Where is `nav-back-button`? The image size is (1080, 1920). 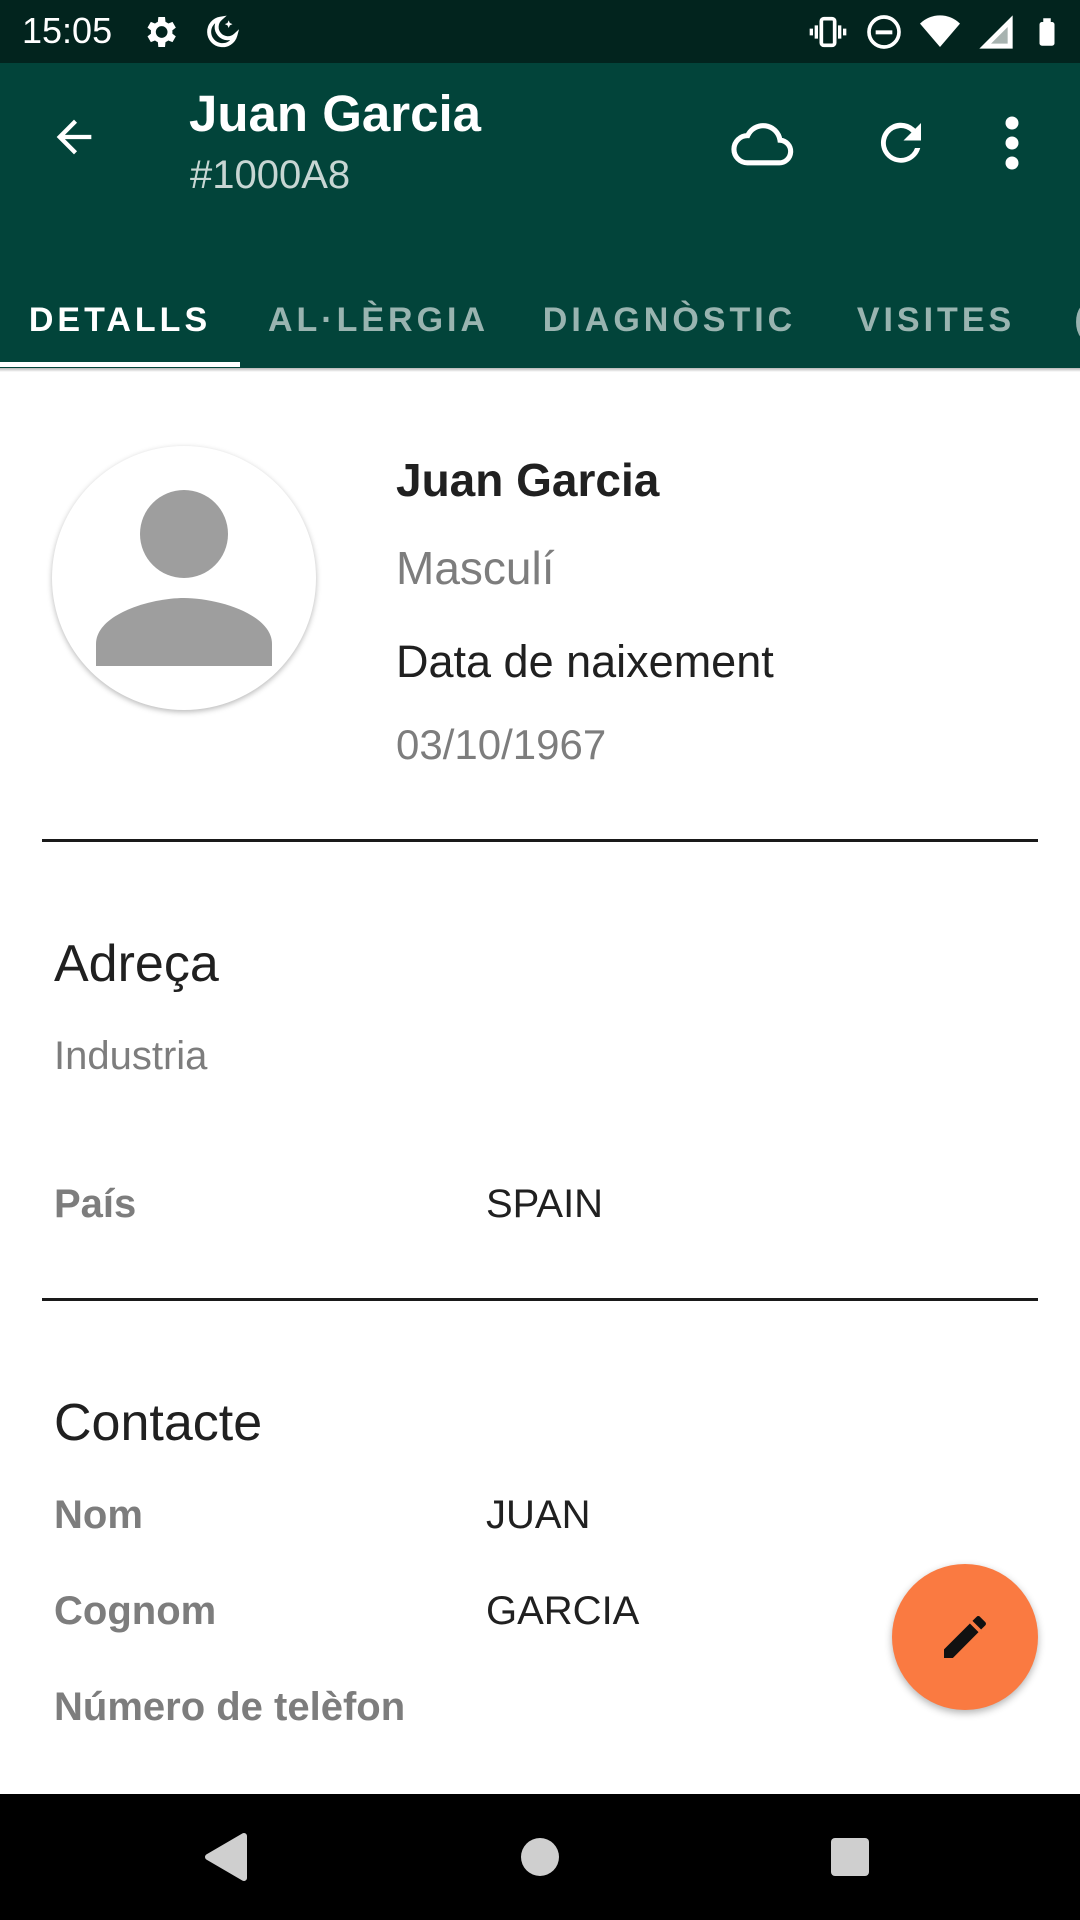
nav-back-button is located at coordinates (225, 1857).